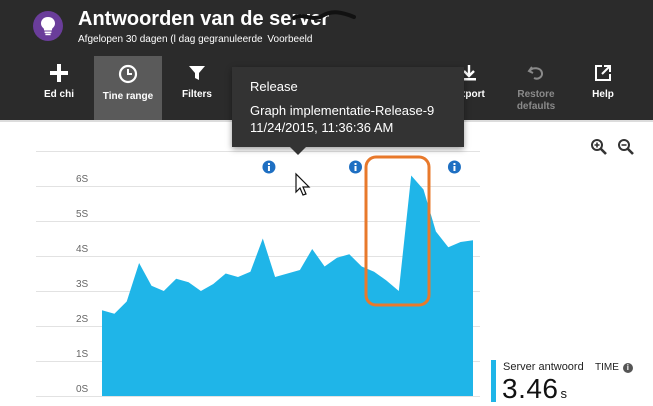 This screenshot has height=406, width=653. Describe the element at coordinates (298, 151) in the screenshot. I see `tooltip-arrow` at that location.